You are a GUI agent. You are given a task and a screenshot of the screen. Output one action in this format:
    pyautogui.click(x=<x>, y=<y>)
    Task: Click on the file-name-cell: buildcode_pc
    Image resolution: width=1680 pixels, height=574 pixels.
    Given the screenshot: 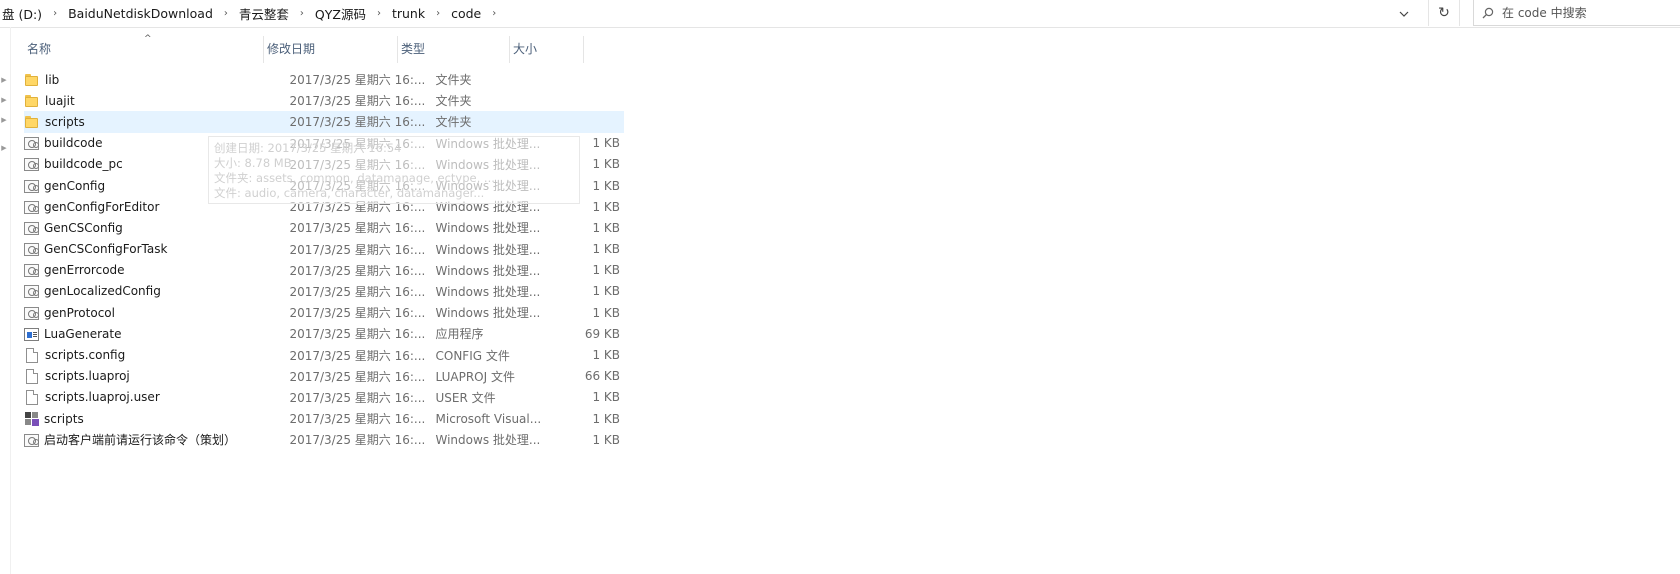 What is the action you would take?
    pyautogui.click(x=154, y=164)
    